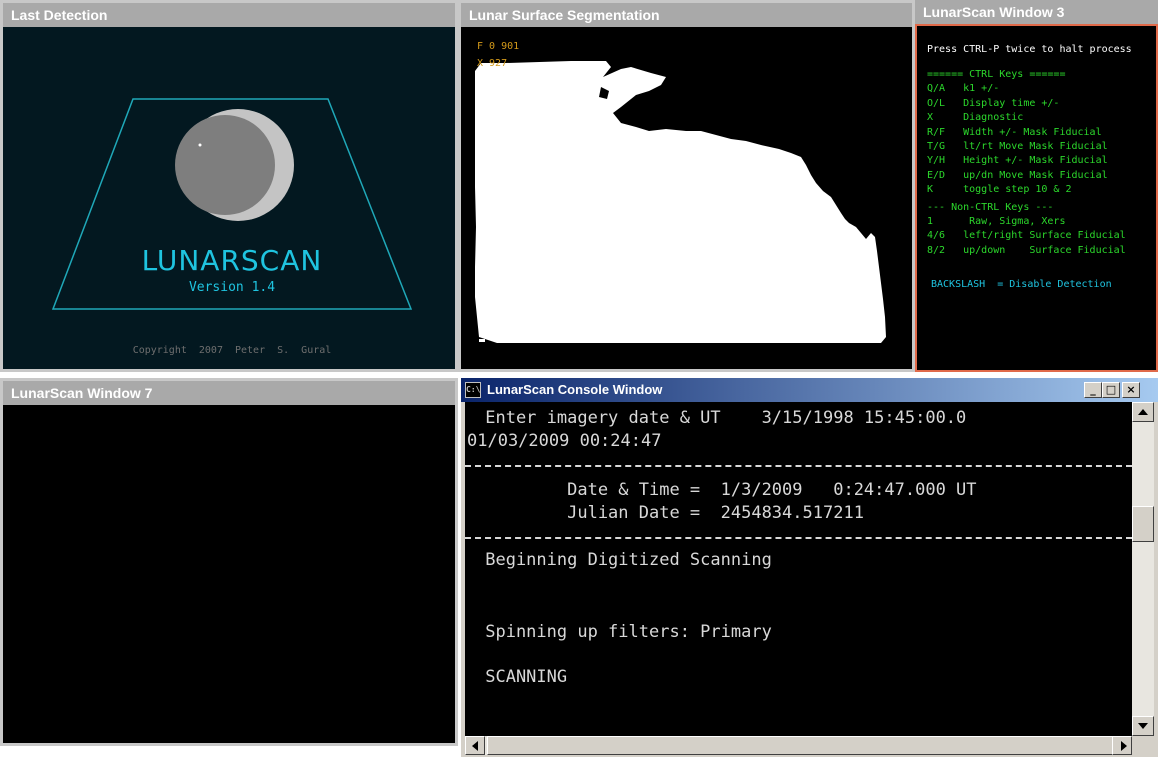  What do you see at coordinates (1017, 161) in the screenshot?
I see `key-help-line: Y/H Height +/- Mask Fiducial` at bounding box center [1017, 161].